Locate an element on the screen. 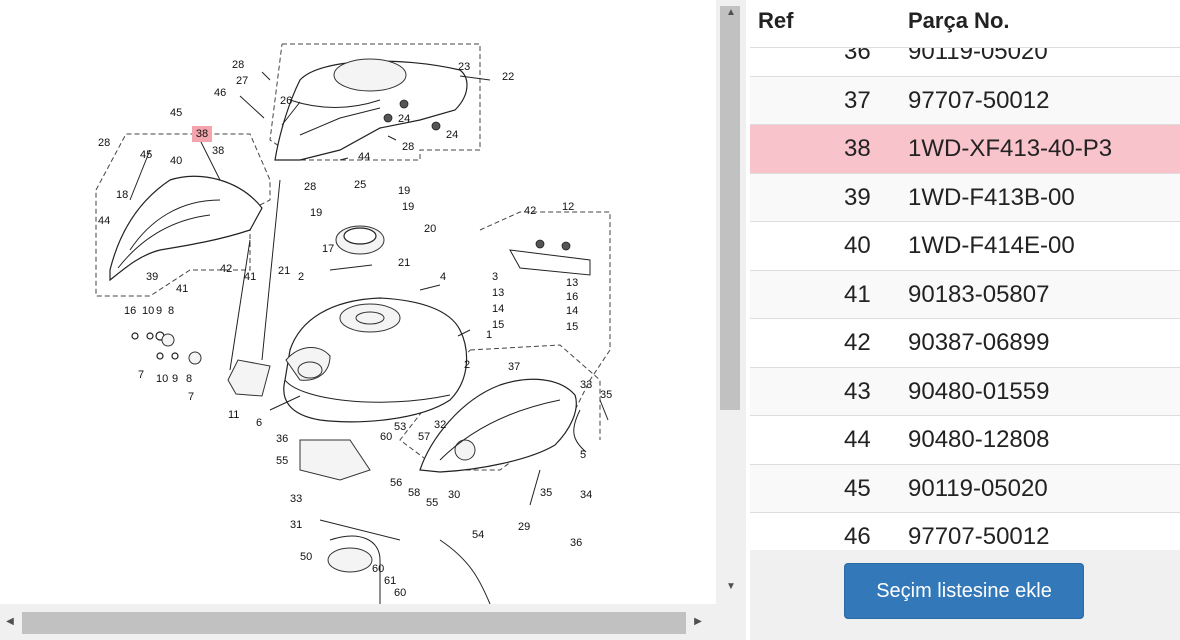 The image size is (1180, 640). diagram-vertical-scrollbar is located at coordinates (731, 302).